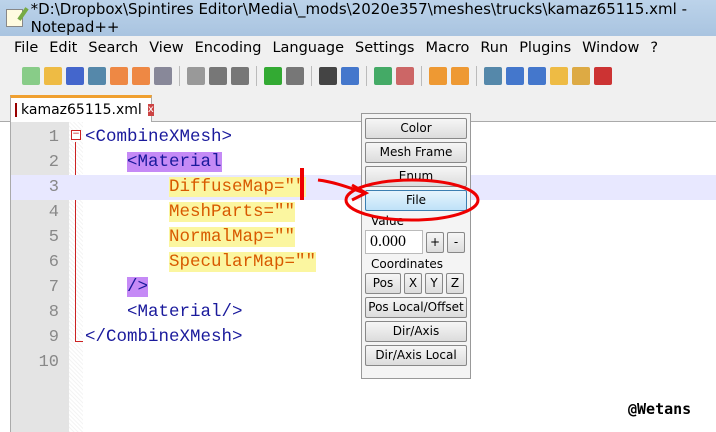 This screenshot has width=716, height=432. Describe the element at coordinates (416, 176) in the screenshot. I see `enum-button: Enum` at that location.